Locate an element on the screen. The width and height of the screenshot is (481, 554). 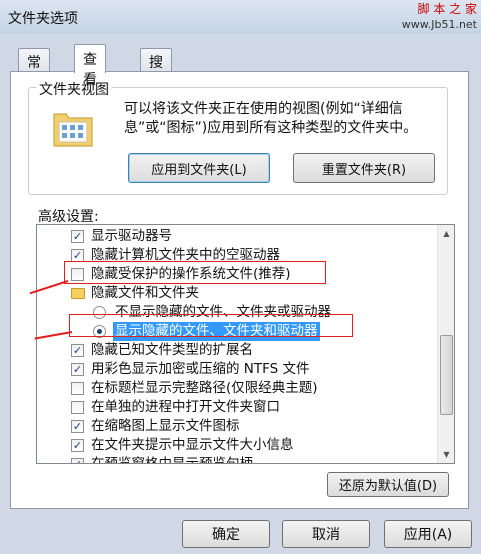
watermark-bottom-logo is located at coordinates (399, 535).